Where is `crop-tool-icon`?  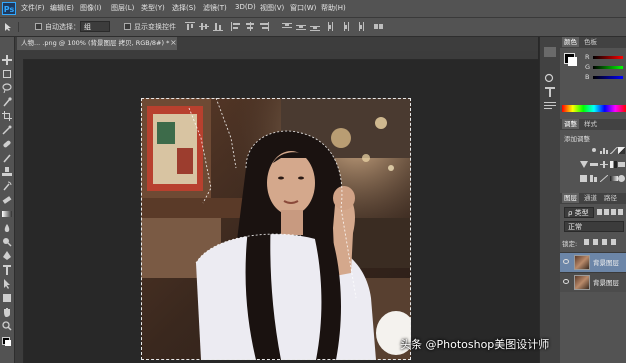
crop-tool-icon is located at coordinates (7, 116).